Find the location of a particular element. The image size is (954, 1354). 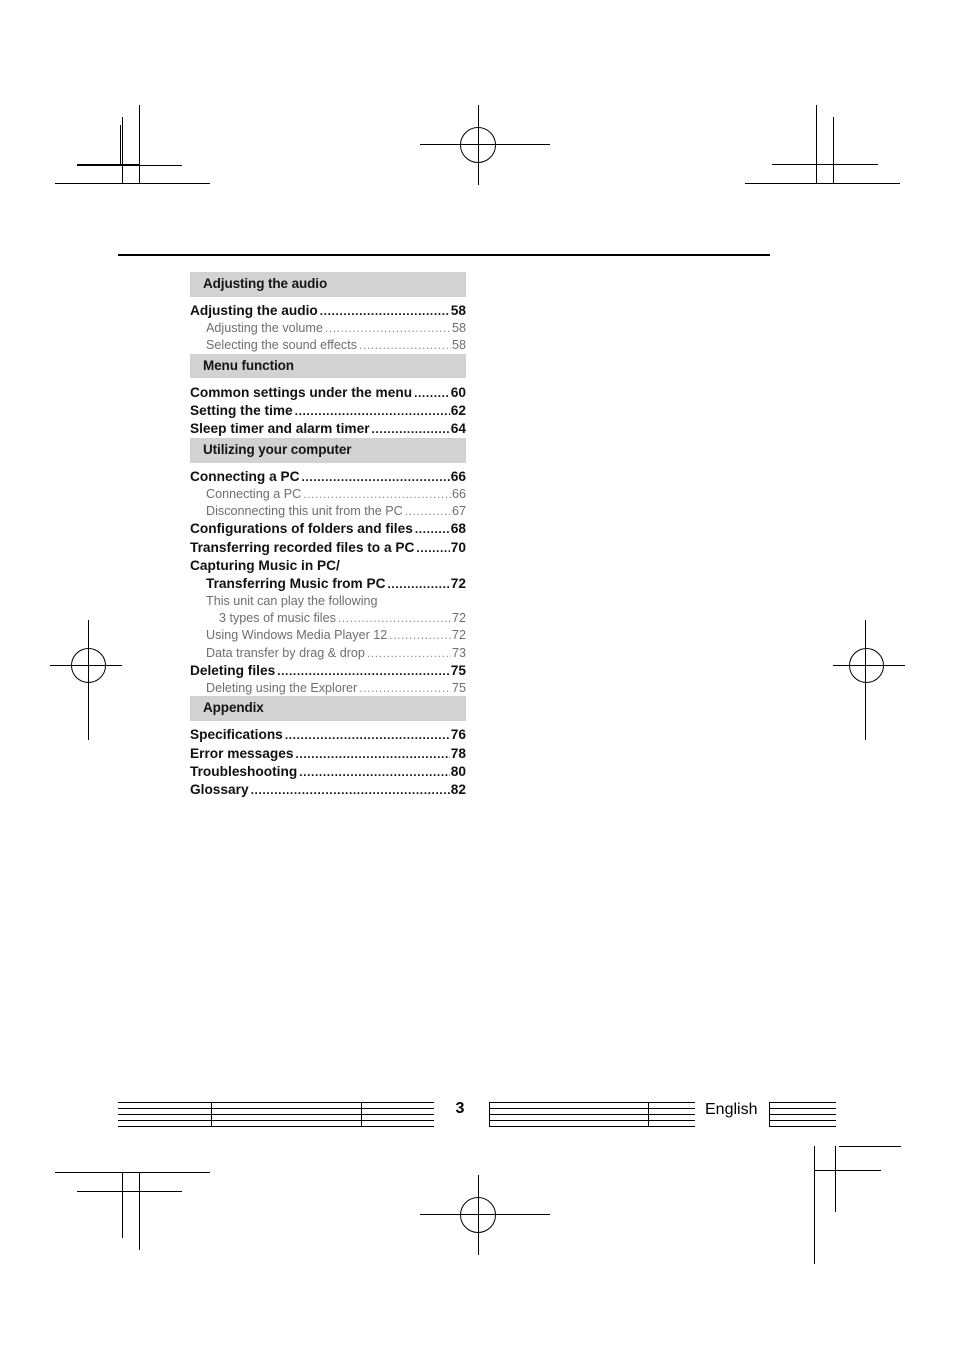

language-label: English is located at coordinates (731, 1109).